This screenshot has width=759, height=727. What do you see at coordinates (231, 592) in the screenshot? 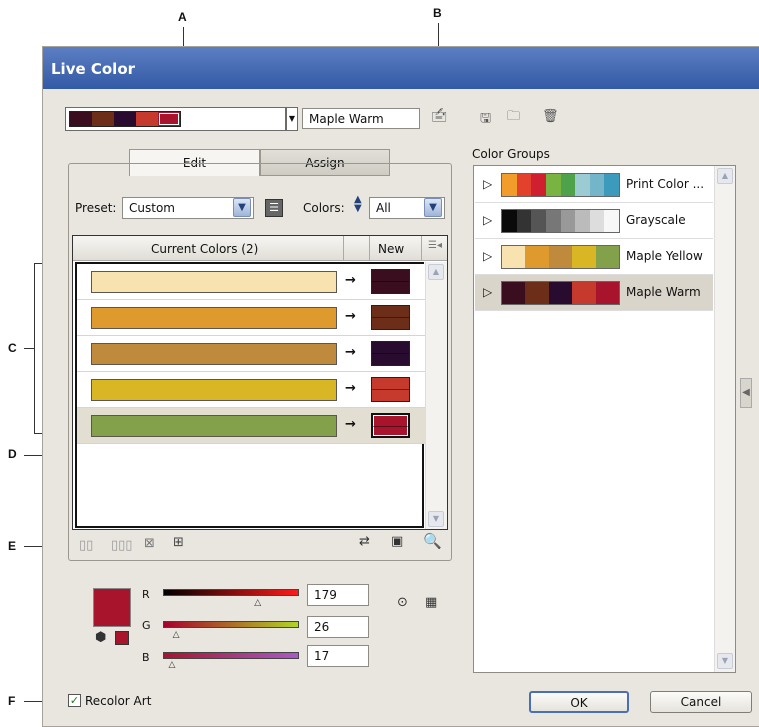
I see `slider-r-track` at bounding box center [231, 592].